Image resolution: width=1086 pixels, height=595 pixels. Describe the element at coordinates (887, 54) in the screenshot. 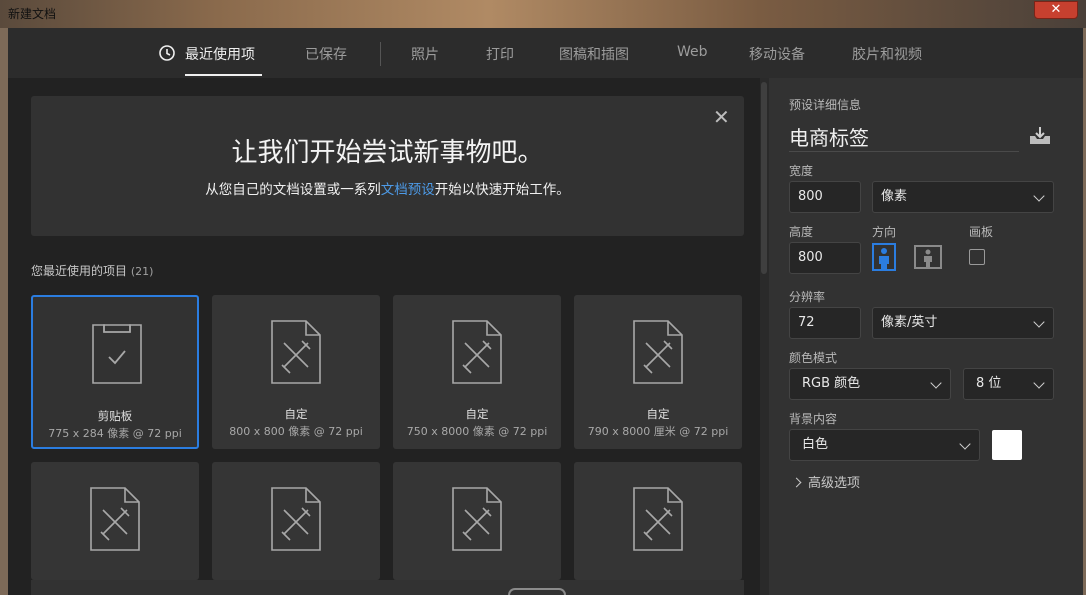

I see `tab-film-video: 胶片和视频` at that location.